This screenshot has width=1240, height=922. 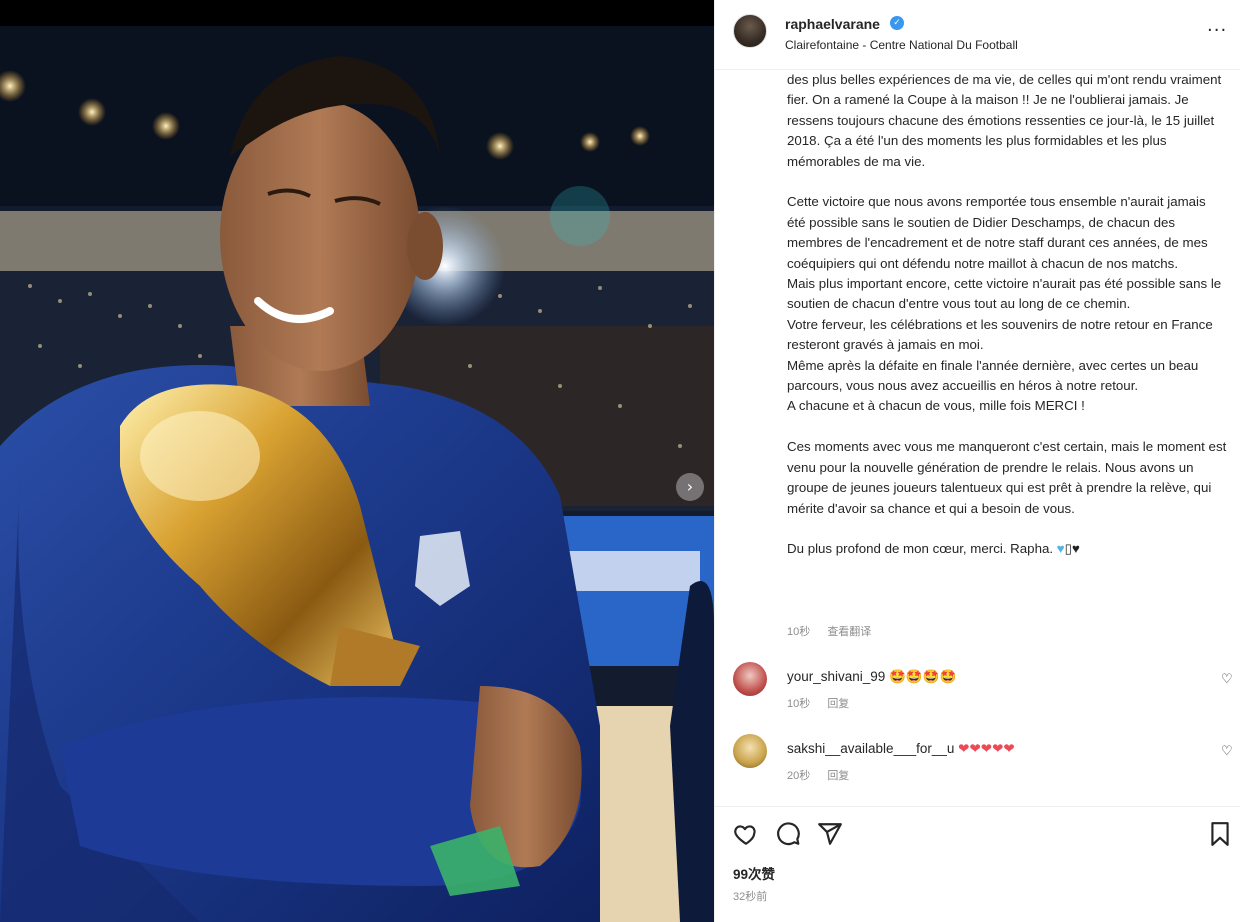 I want to click on caption-meta: 10秒 查看翻译, so click(x=836, y=631).